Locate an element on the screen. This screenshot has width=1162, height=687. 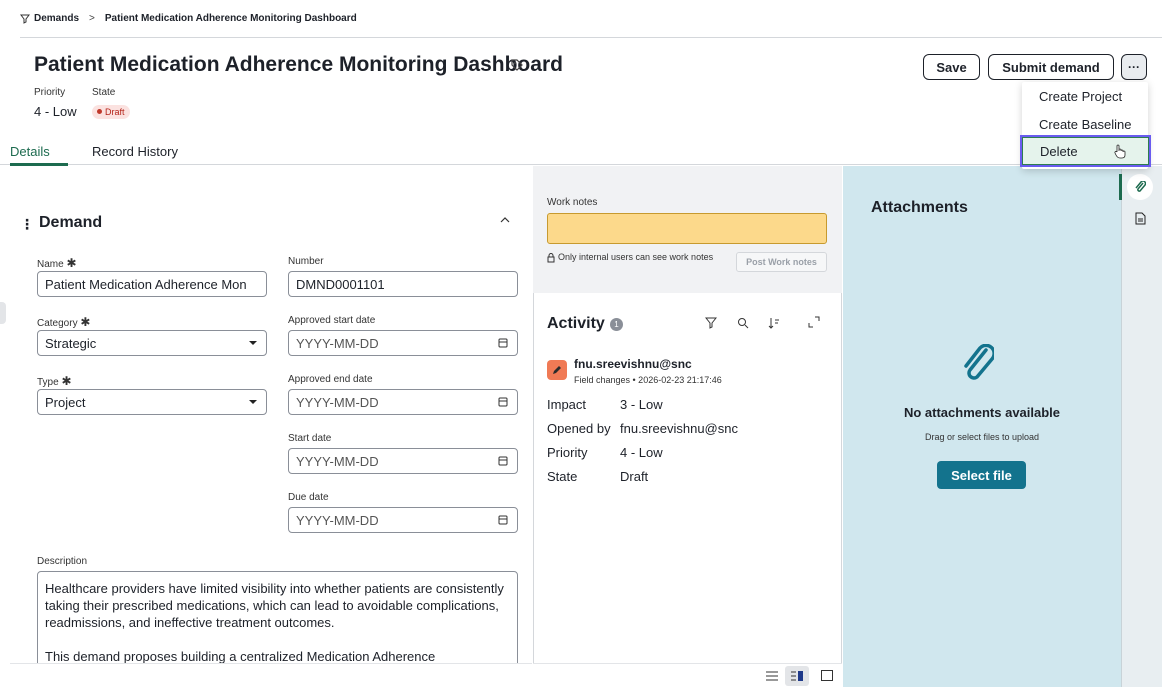
approved-end-label: Approved end date is located at coordinates (330, 379).